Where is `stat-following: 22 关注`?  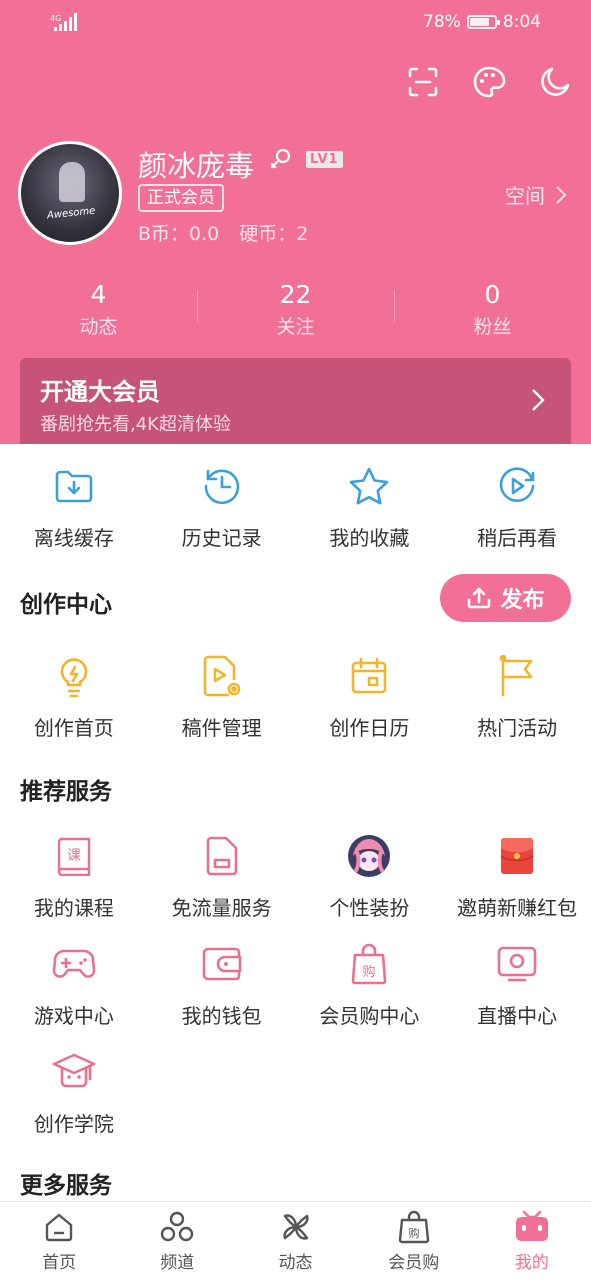 stat-following: 22 关注 is located at coordinates (295, 309).